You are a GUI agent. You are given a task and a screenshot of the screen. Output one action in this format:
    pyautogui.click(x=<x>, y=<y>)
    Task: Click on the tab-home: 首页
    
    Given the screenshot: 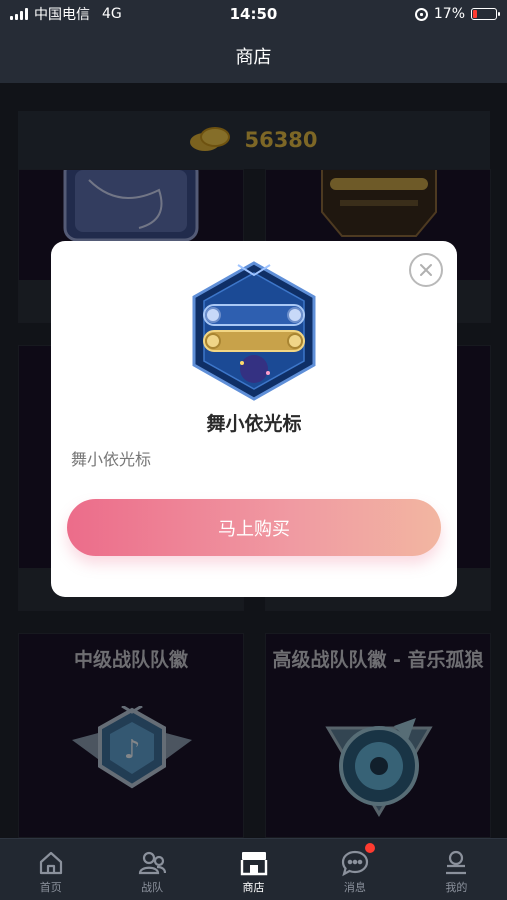 What is the action you would take?
    pyautogui.click(x=50, y=869)
    